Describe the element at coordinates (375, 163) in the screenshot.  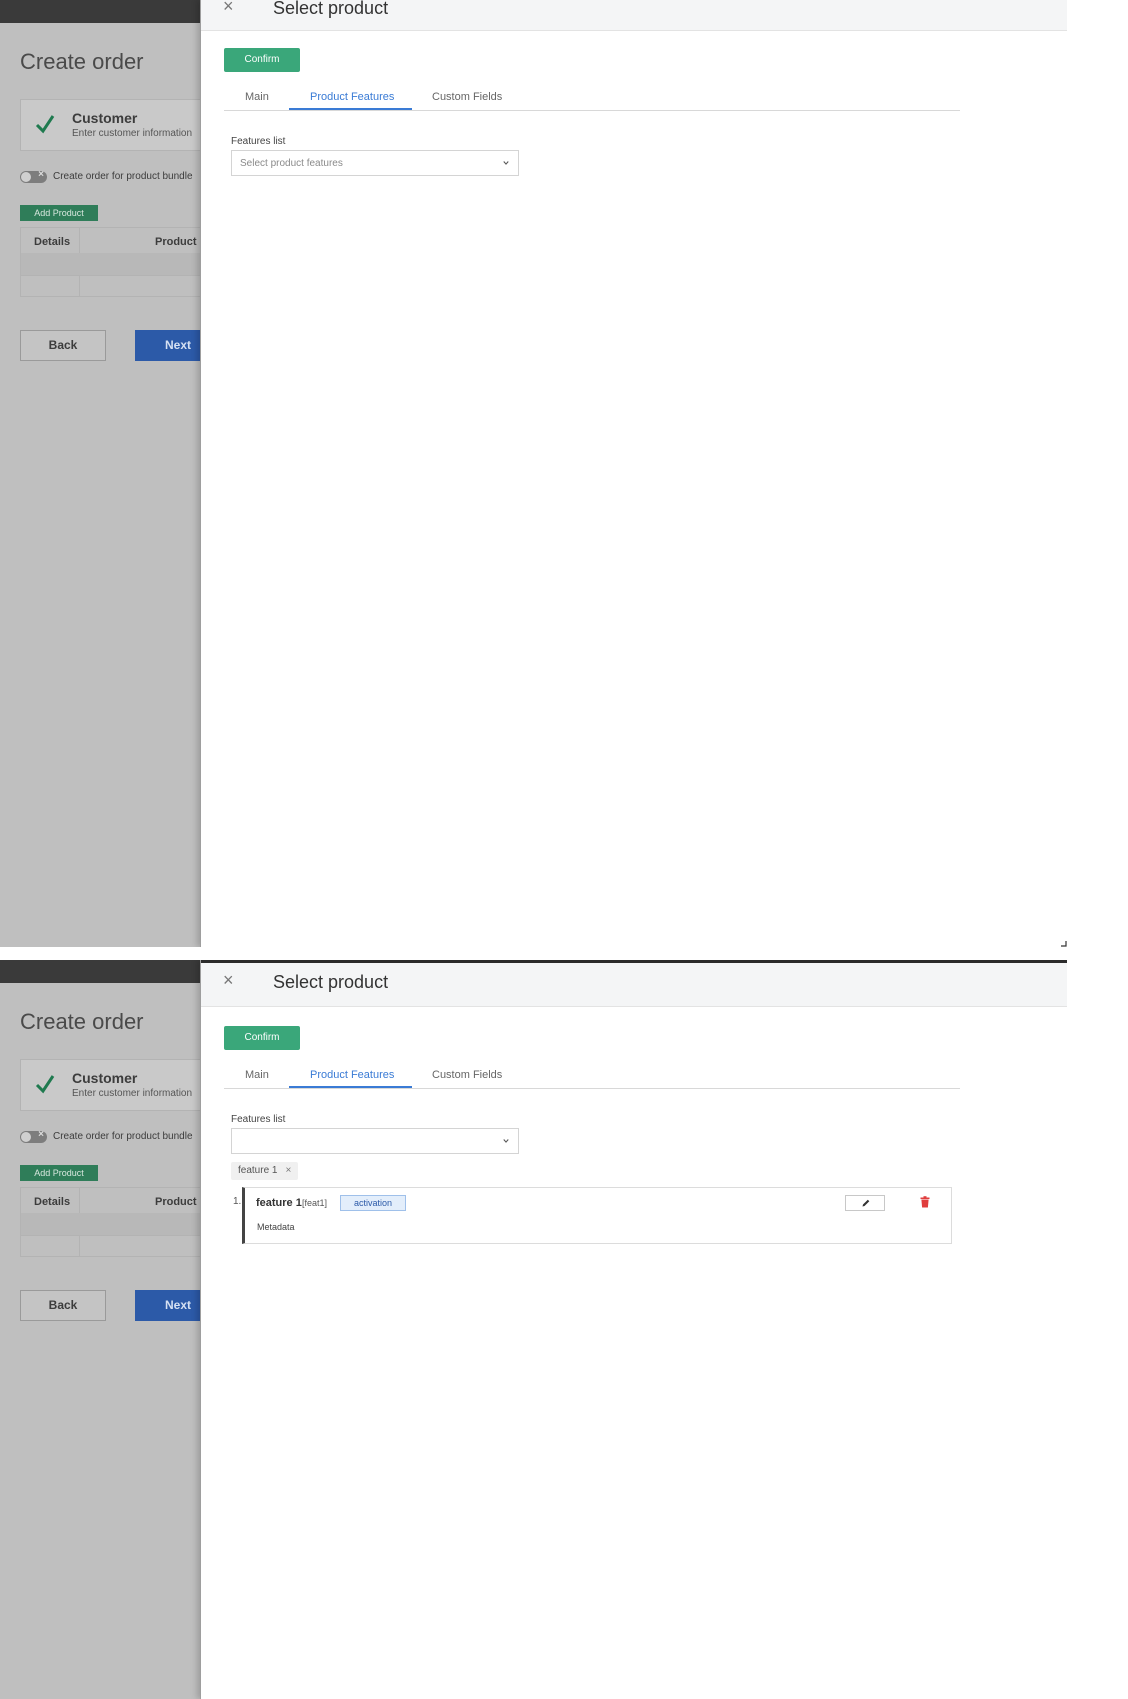
I see `features-select: Select product features` at that location.